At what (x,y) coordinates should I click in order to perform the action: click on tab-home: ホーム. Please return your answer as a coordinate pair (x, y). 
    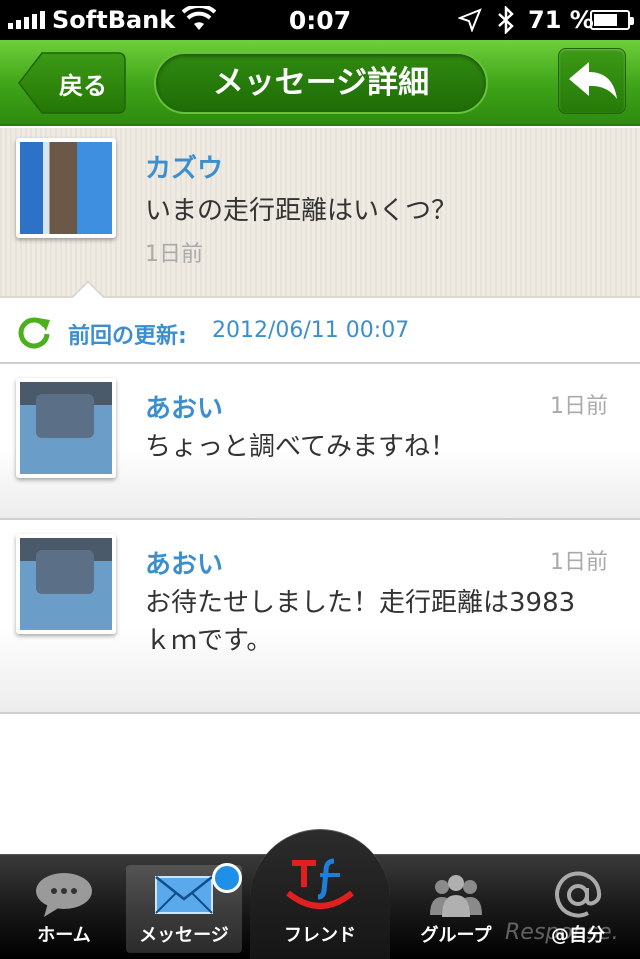
    Looking at the image, I should click on (64, 907).